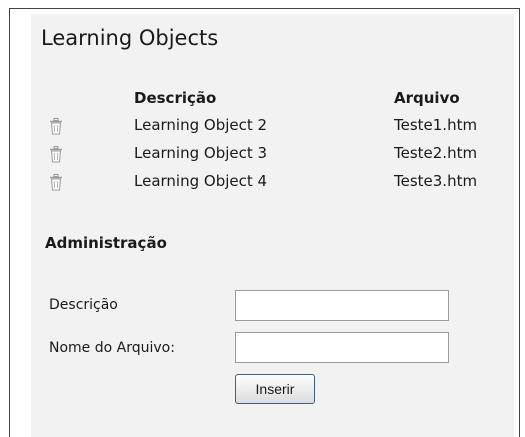 Image resolution: width=525 pixels, height=437 pixels. What do you see at coordinates (106, 243) in the screenshot?
I see `admin-section-title: Administração` at bounding box center [106, 243].